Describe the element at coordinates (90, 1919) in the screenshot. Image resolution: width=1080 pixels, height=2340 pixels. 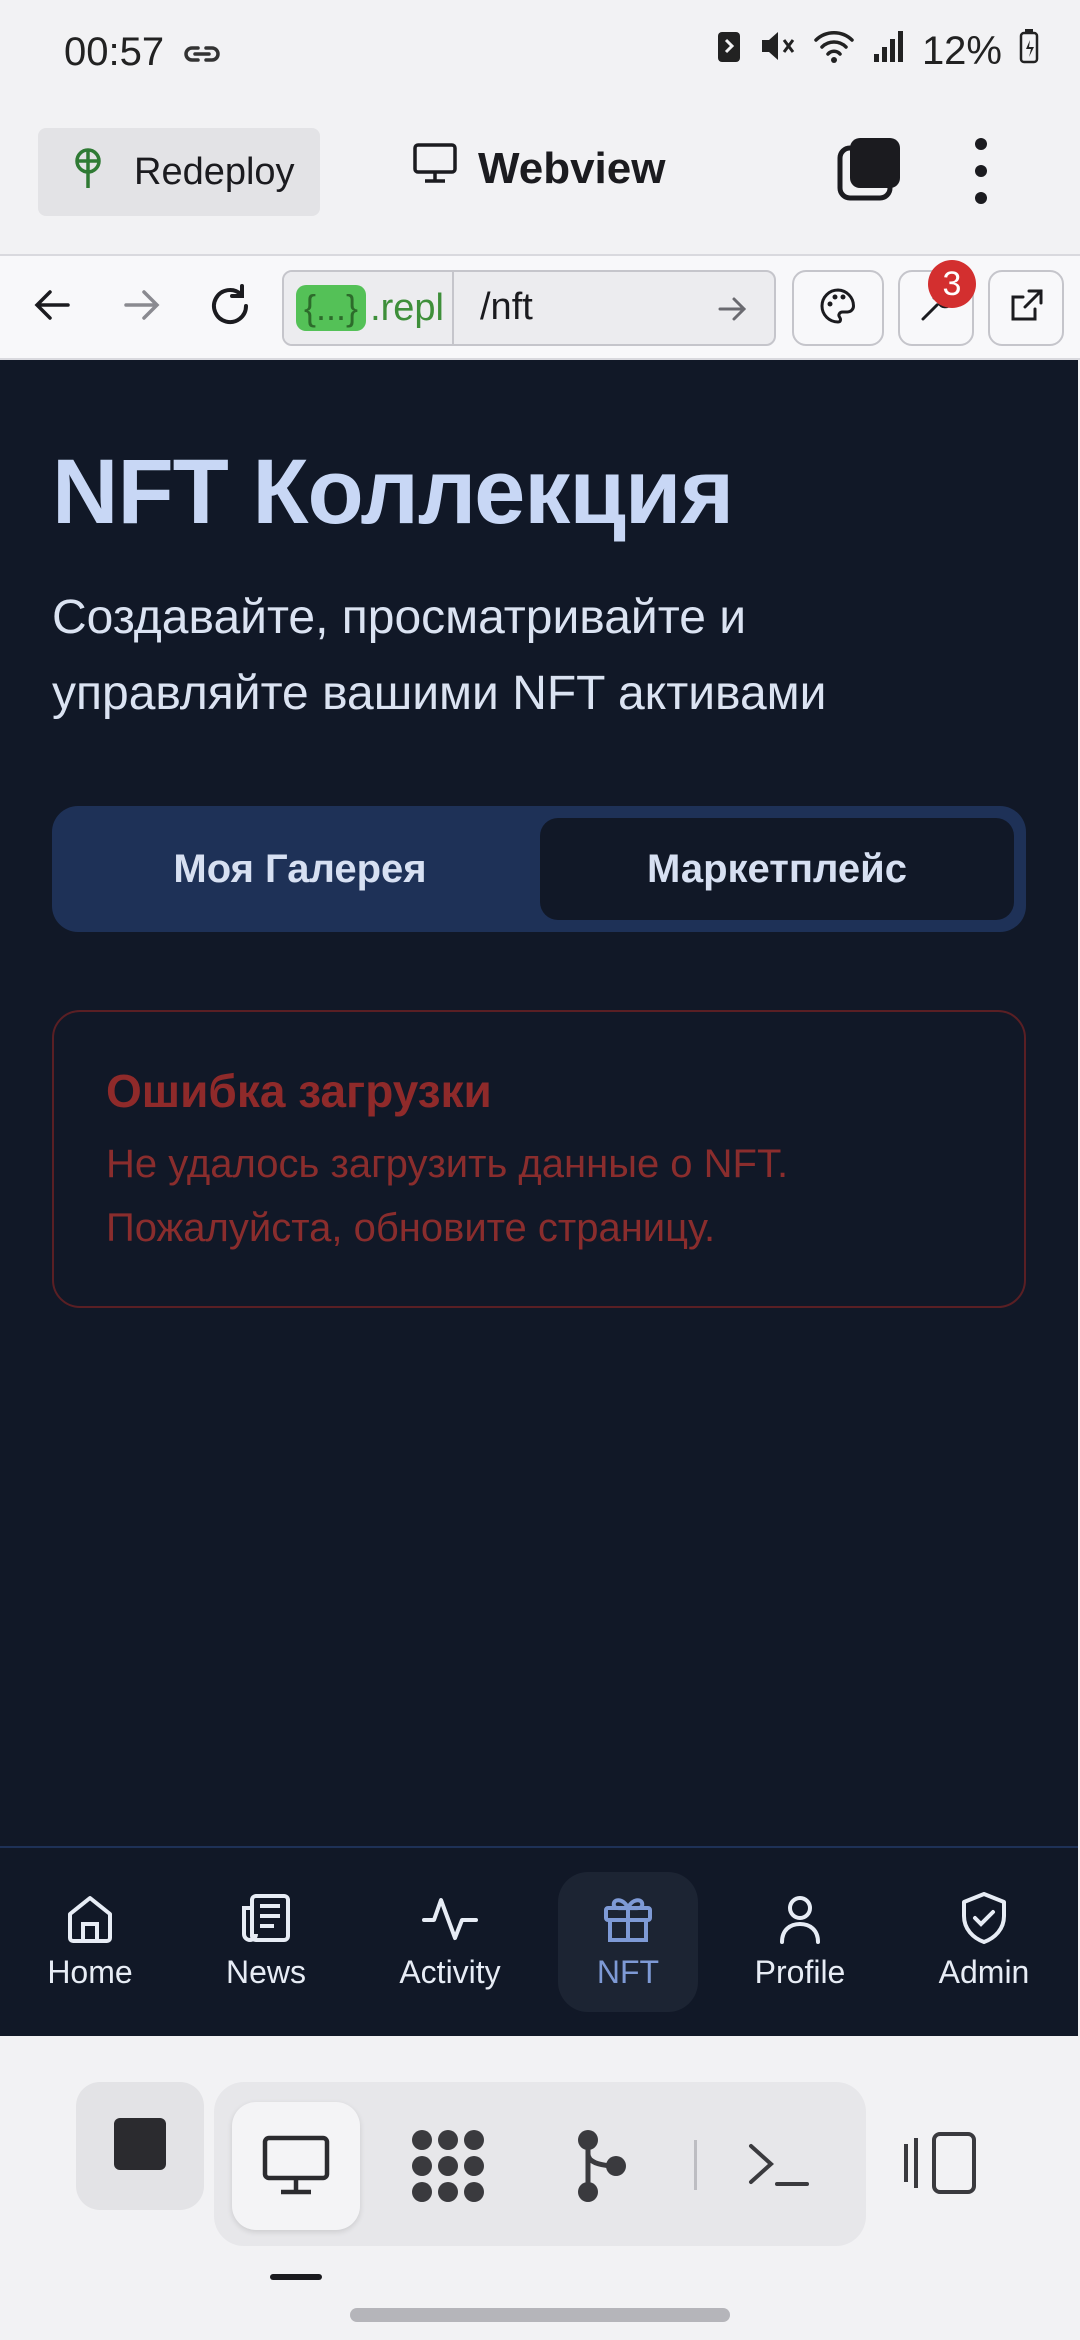
I see `home-icon` at that location.